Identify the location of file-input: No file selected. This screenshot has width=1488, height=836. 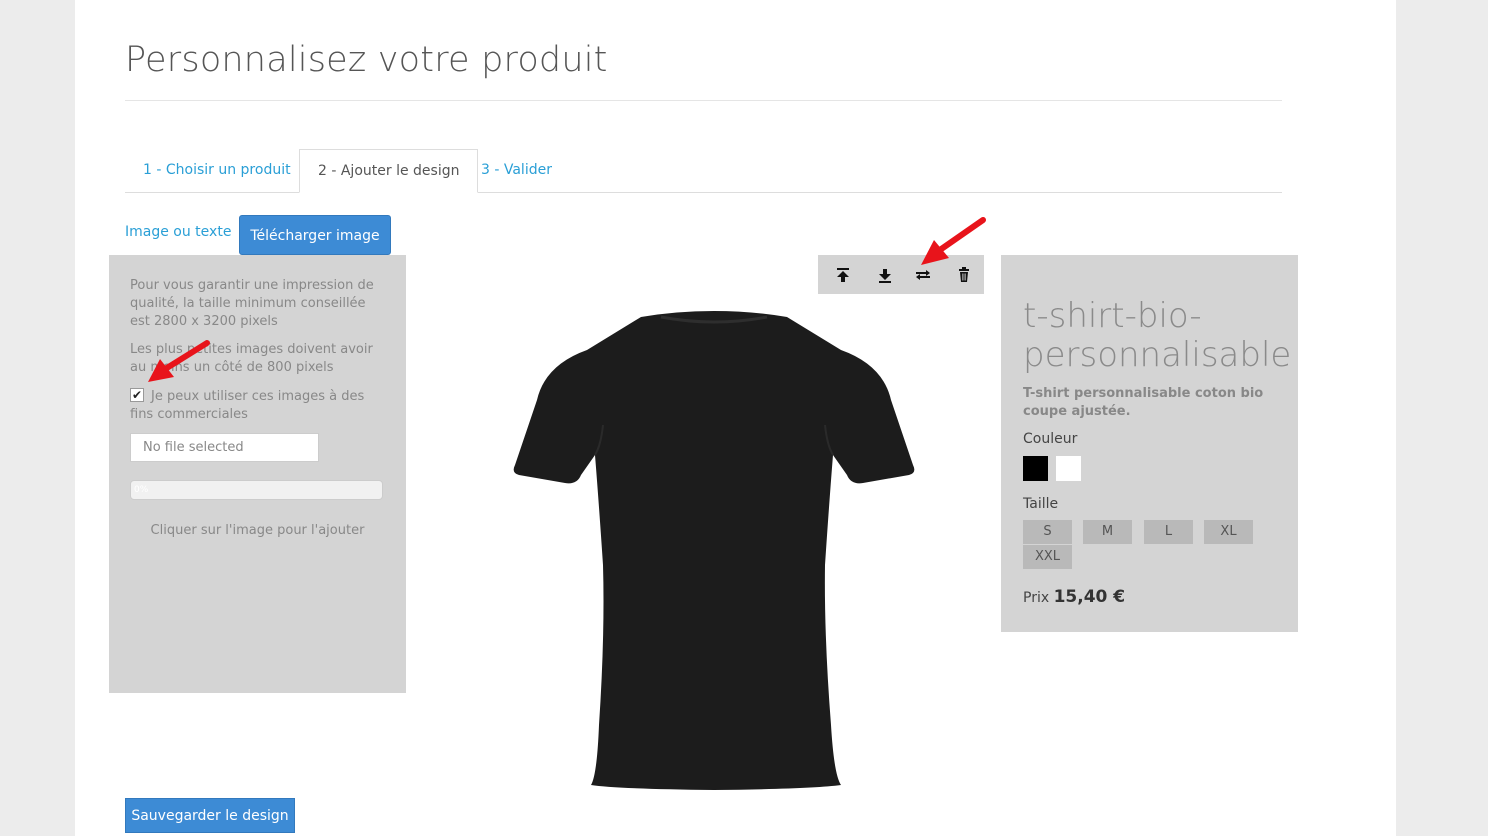
(224, 447).